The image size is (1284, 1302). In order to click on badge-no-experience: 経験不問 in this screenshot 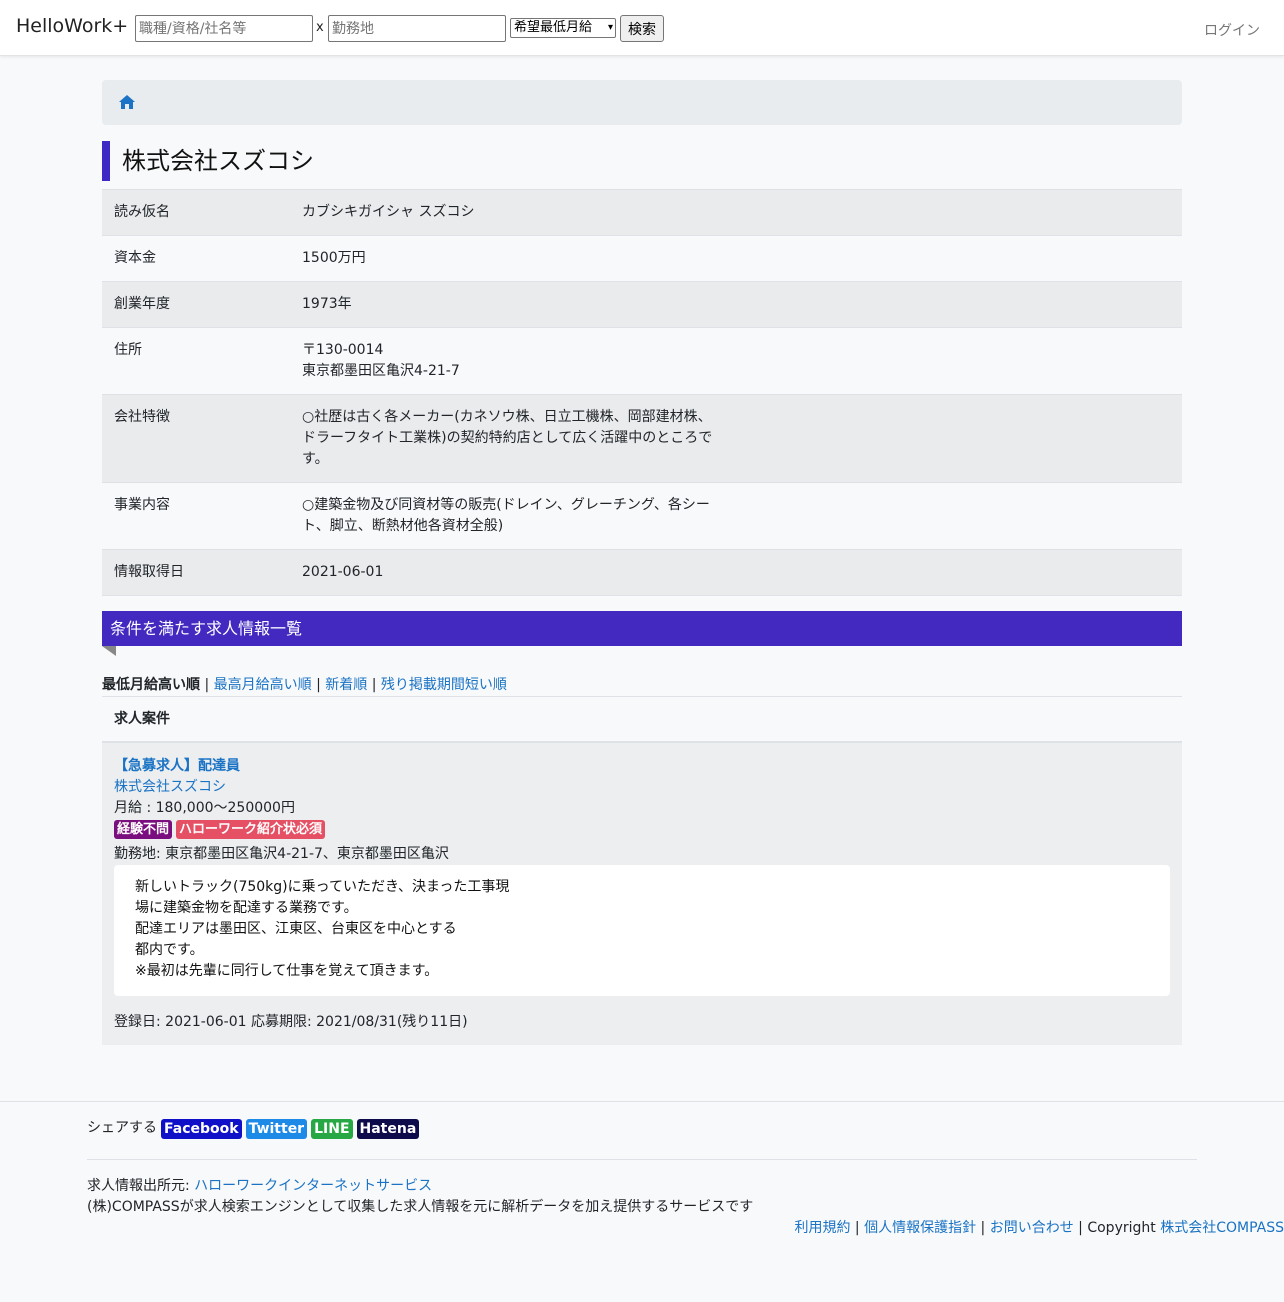, I will do `click(143, 829)`.